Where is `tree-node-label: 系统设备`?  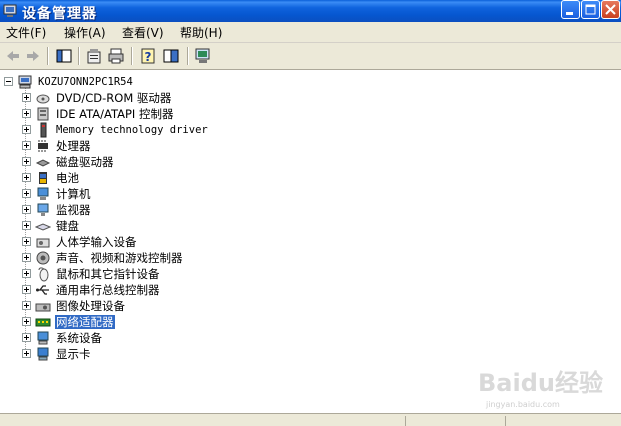 tree-node-label: 系统设备 is located at coordinates (79, 338).